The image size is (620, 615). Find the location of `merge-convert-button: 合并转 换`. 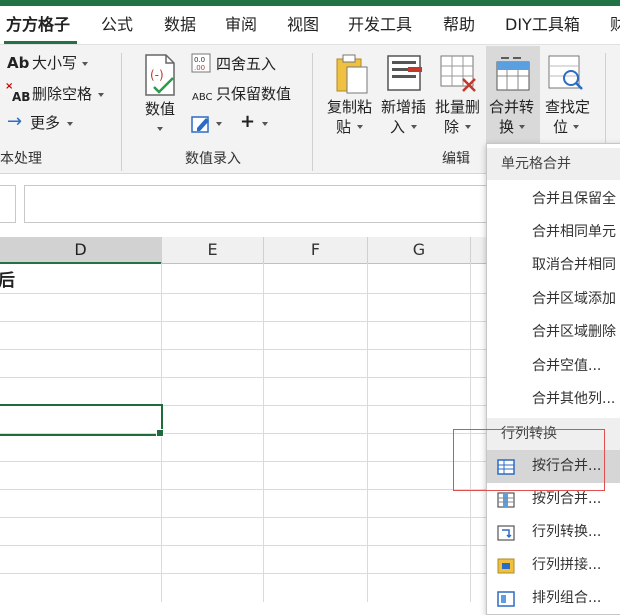

merge-convert-button: 合并转 换 is located at coordinates (513, 95).